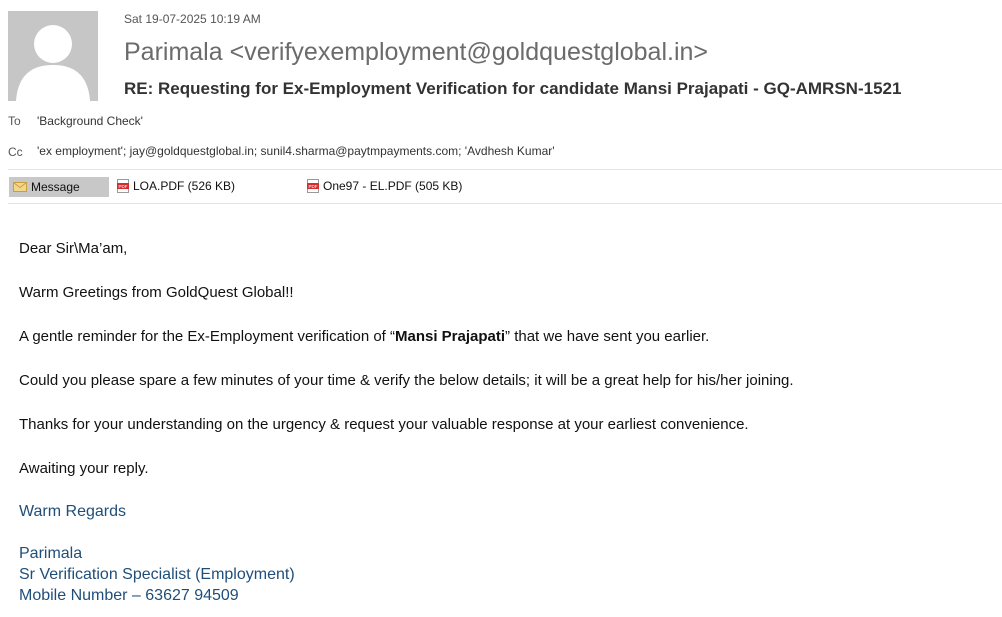 The width and height of the screenshot is (1002, 617). I want to click on to-label: To, so click(14, 121).